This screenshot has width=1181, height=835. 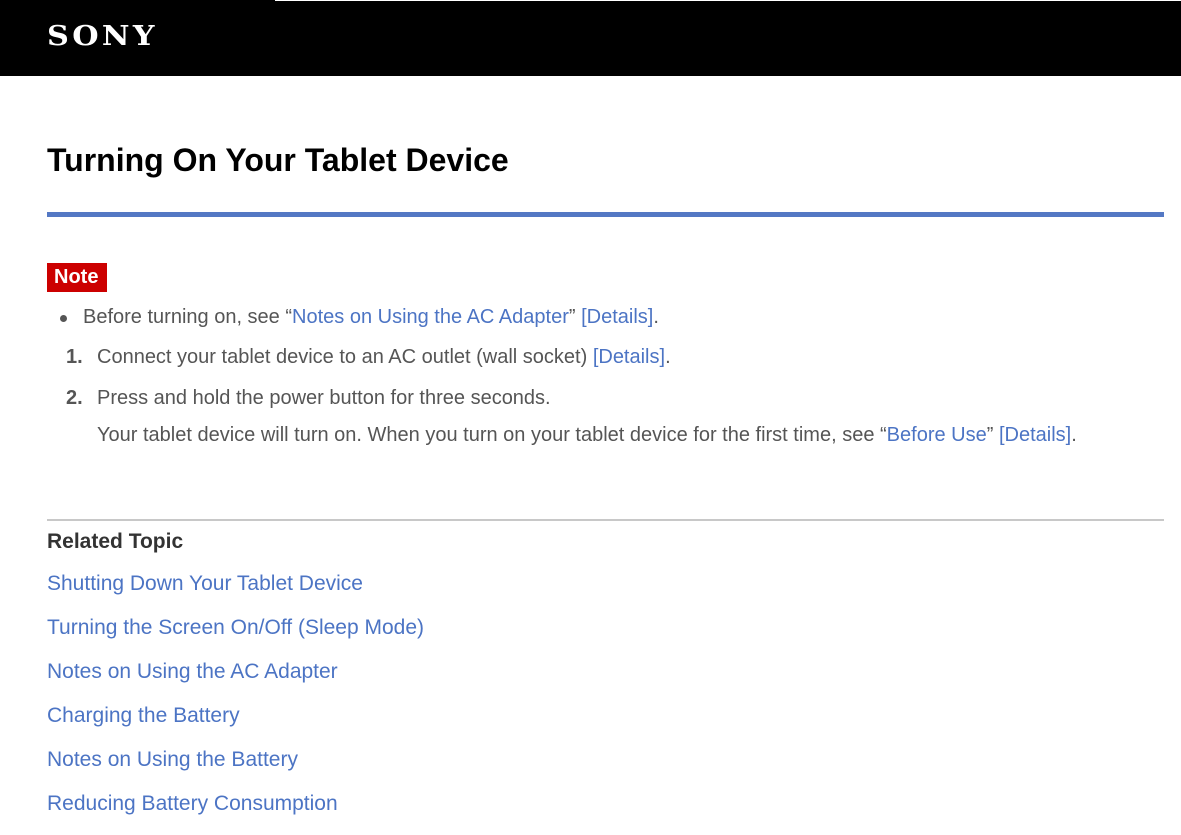 I want to click on title-divider, so click(x=605, y=214).